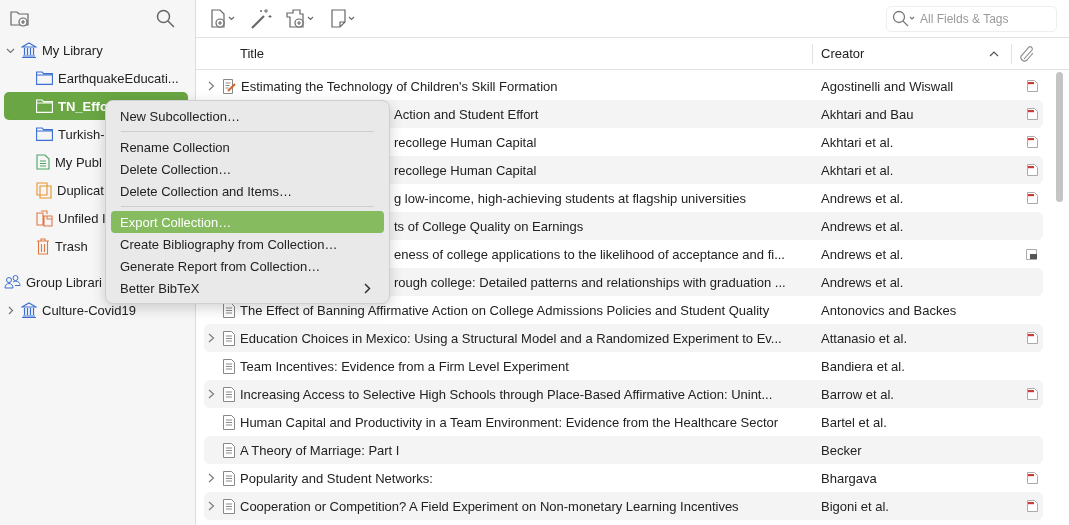 The image size is (1069, 525). What do you see at coordinates (247, 147) in the screenshot?
I see `menu-item: Rename Collection` at bounding box center [247, 147].